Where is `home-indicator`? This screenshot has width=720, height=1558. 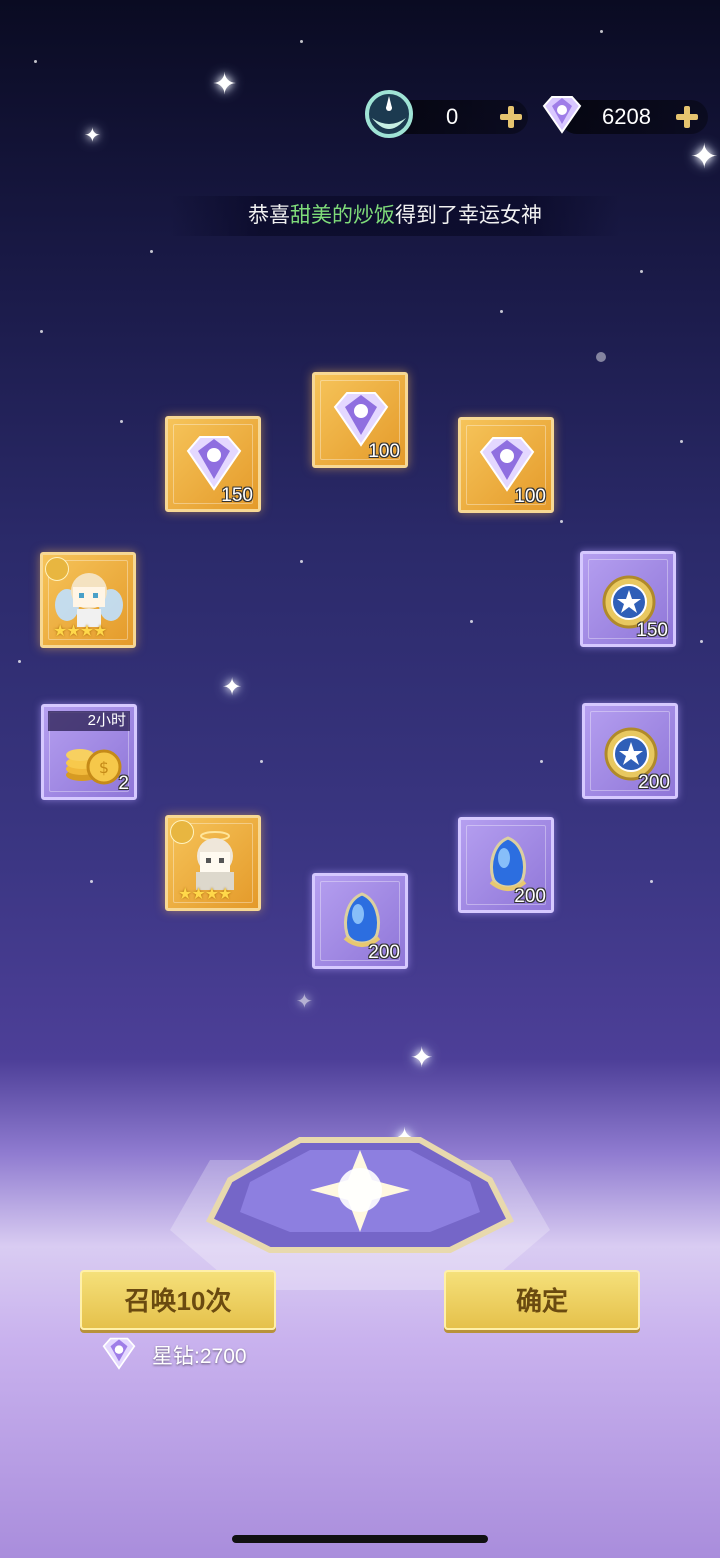 home-indicator is located at coordinates (360, 1539).